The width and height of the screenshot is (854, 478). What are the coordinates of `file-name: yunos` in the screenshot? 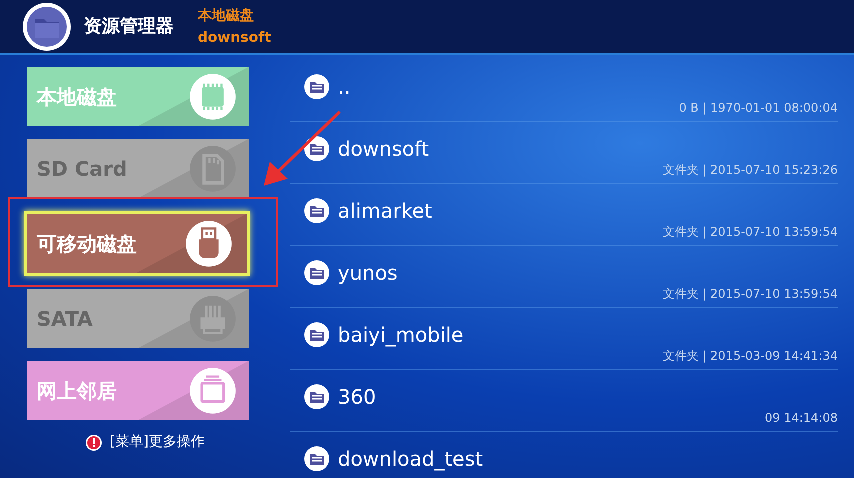 It's located at (368, 273).